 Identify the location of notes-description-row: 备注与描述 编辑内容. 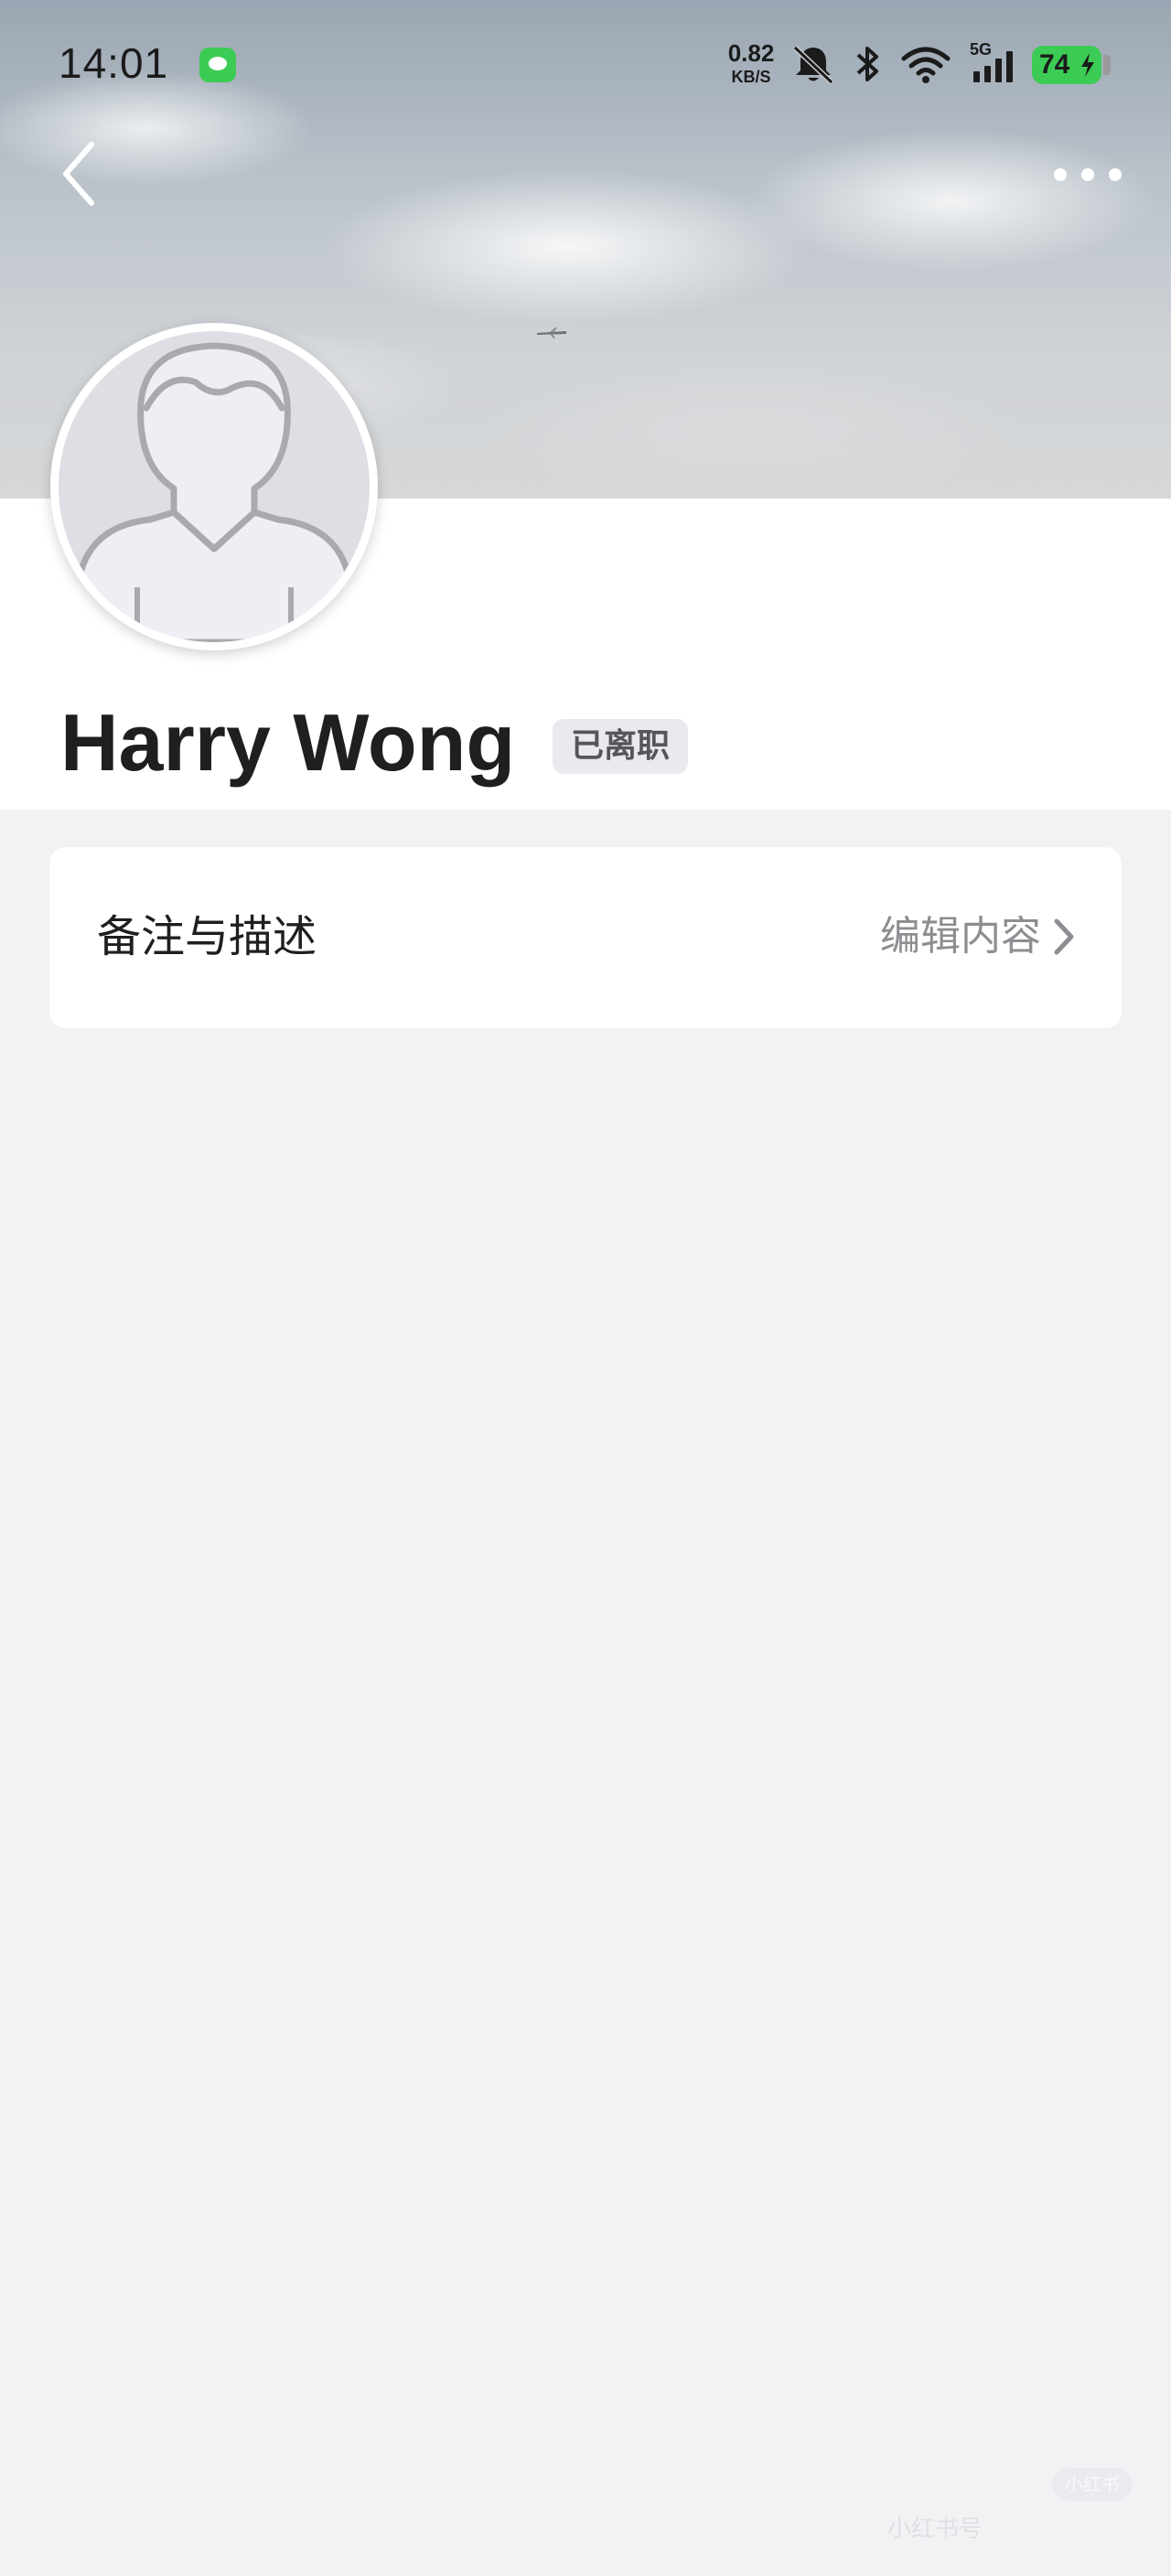
(585, 938).